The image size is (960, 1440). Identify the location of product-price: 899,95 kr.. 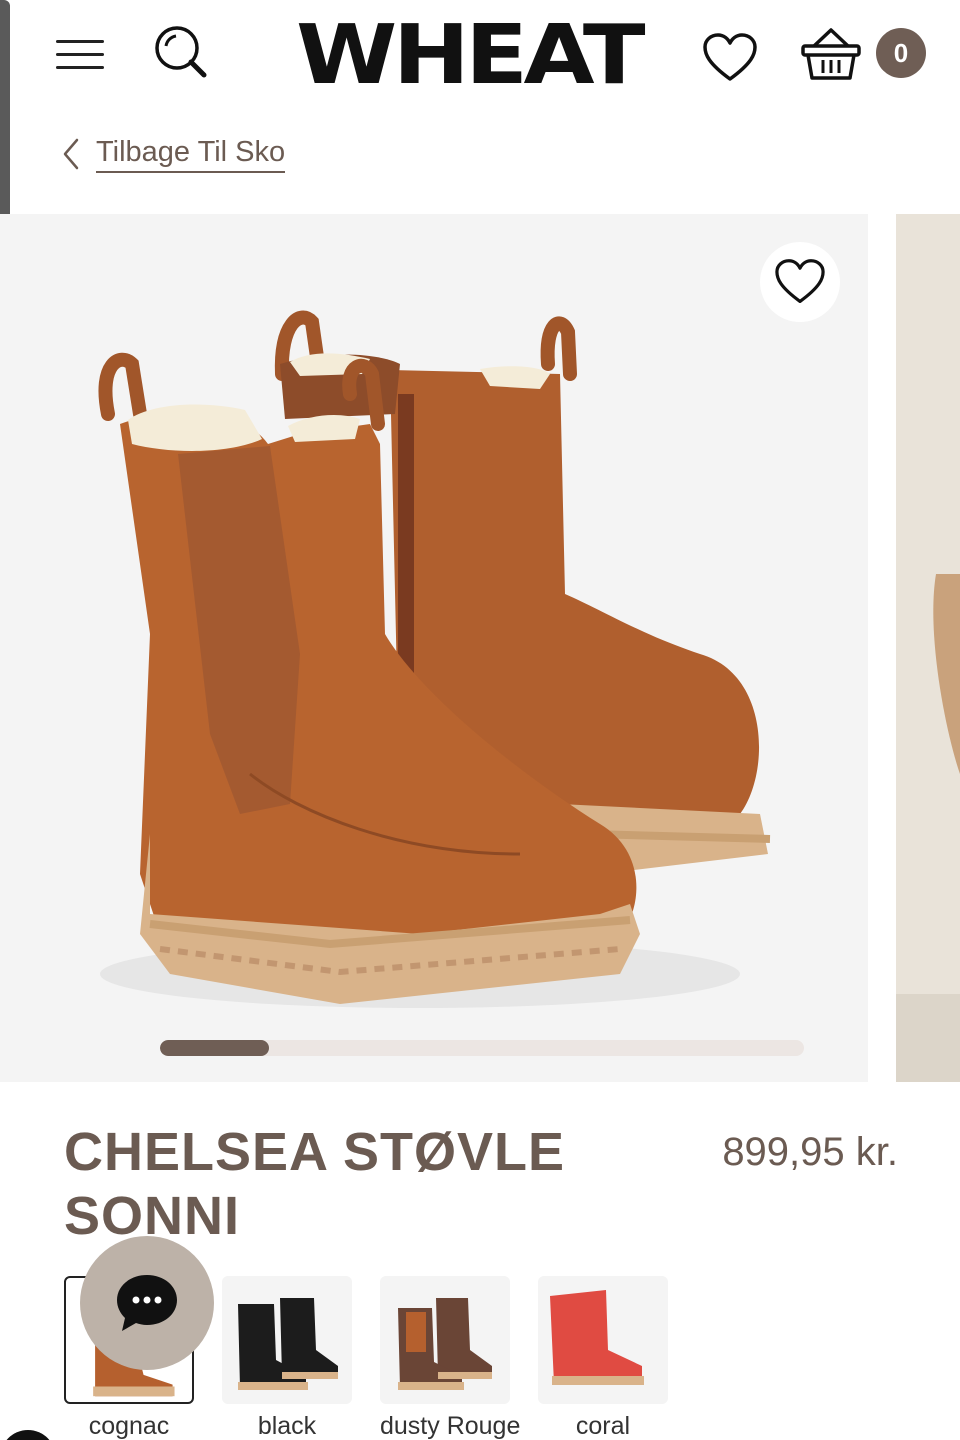
(810, 1152).